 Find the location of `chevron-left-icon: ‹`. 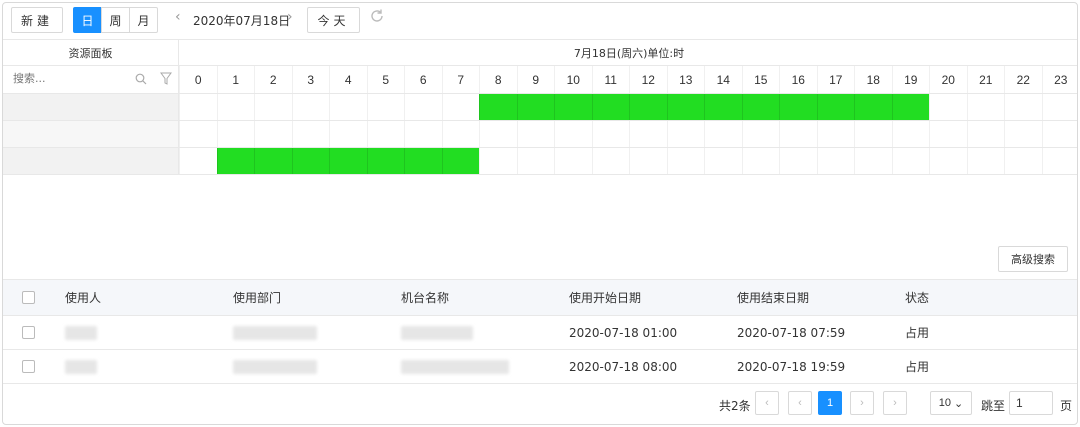

chevron-left-icon: ‹ is located at coordinates (178, 17).